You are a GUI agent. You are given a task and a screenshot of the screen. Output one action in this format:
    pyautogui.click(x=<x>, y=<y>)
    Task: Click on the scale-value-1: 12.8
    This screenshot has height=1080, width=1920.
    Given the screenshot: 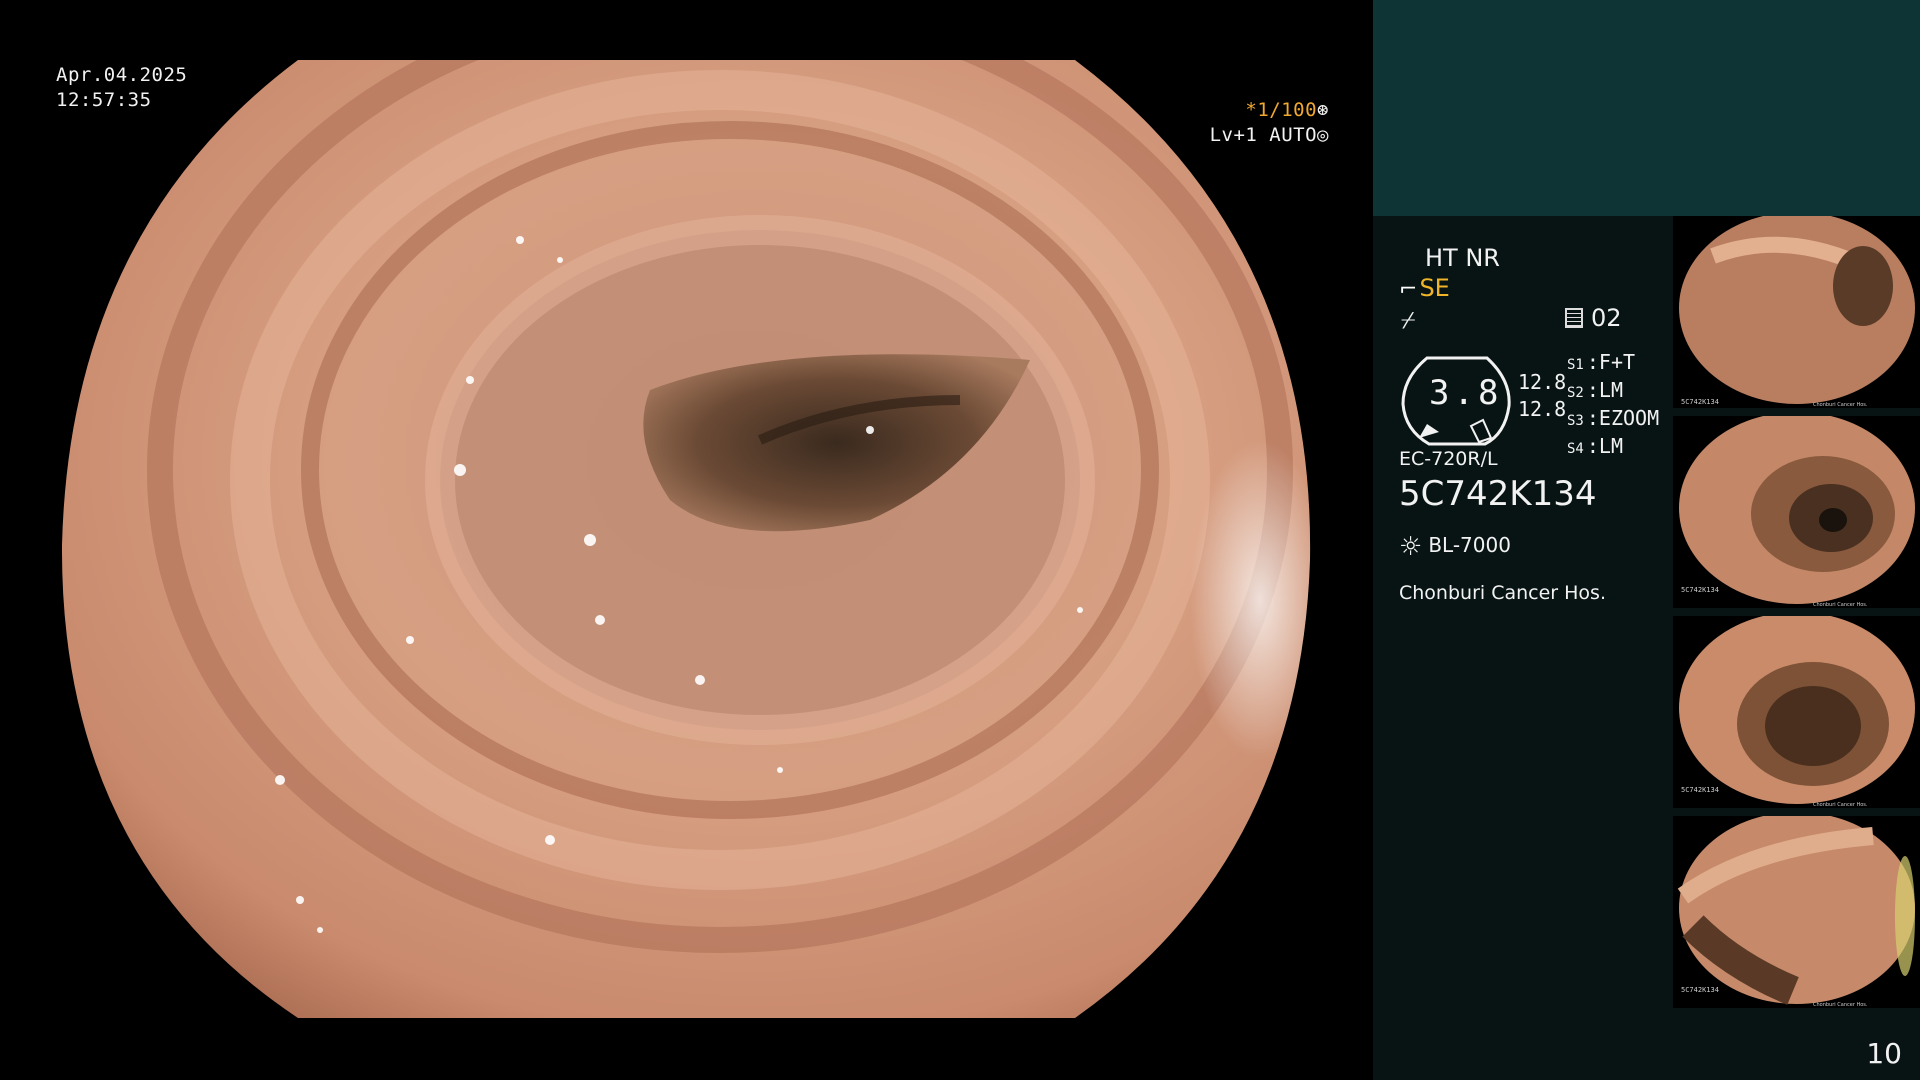 What is the action you would take?
    pyautogui.click(x=1542, y=382)
    